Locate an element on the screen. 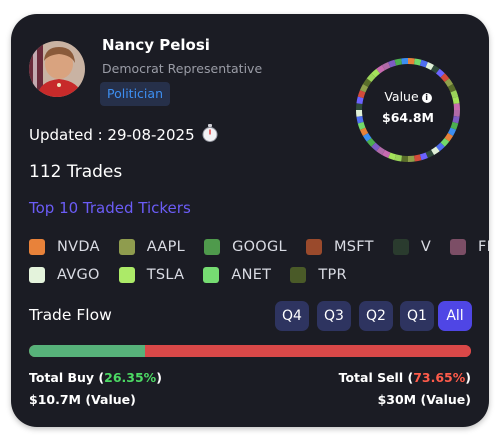 The image size is (500, 441). ticker-legend: NVDA AAPL GOOGL MSFT V FI AVGO TSLA ANET TPR is located at coordinates (259, 261).